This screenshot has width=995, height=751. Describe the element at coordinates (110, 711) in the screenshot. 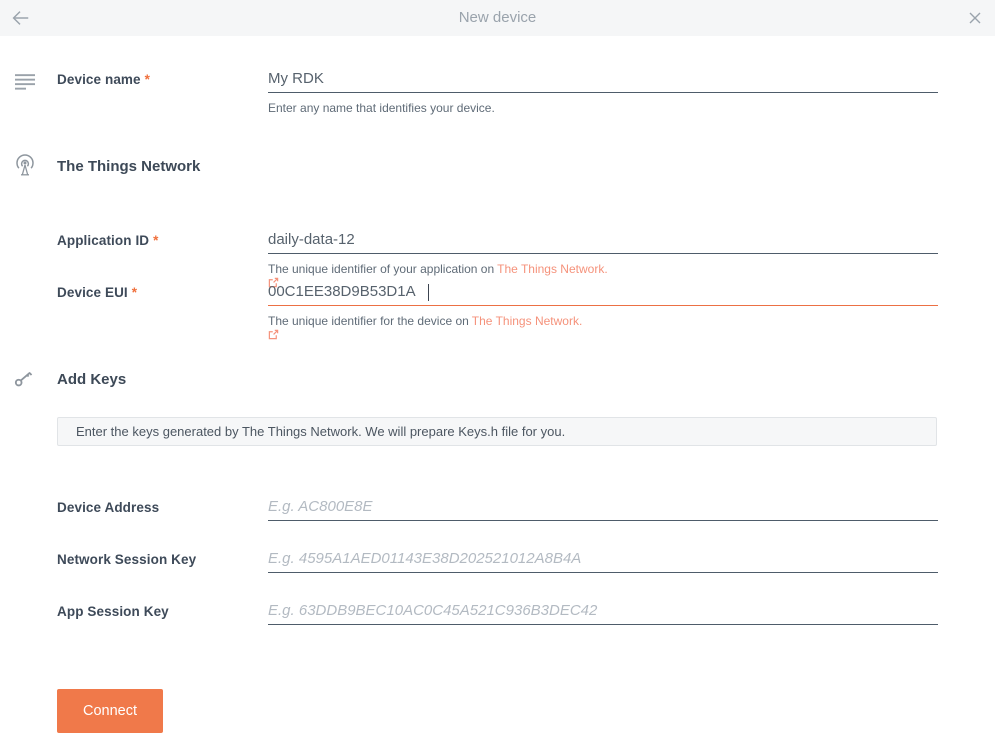

I see `connect-button: Connect` at that location.